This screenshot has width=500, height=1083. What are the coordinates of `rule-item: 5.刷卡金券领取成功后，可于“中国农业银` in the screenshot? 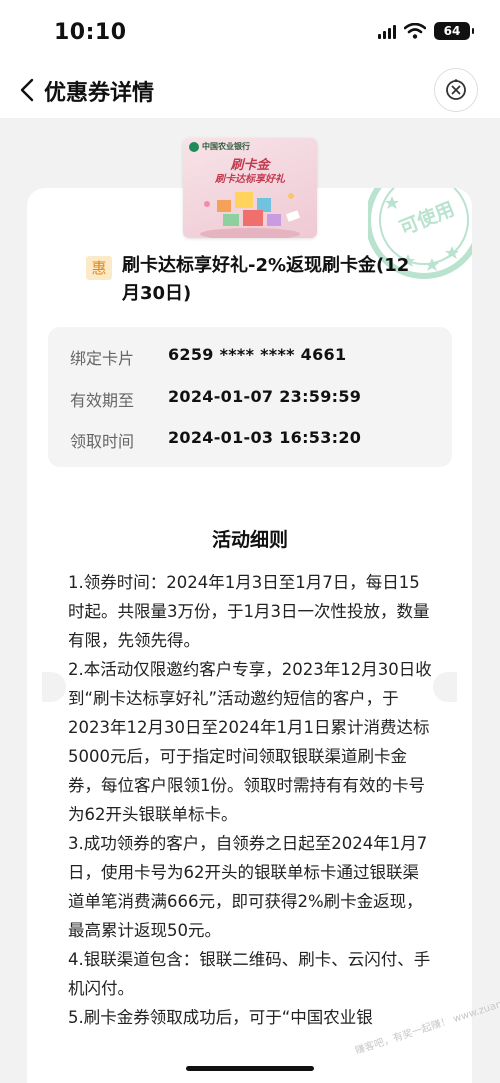 It's located at (220, 1017).